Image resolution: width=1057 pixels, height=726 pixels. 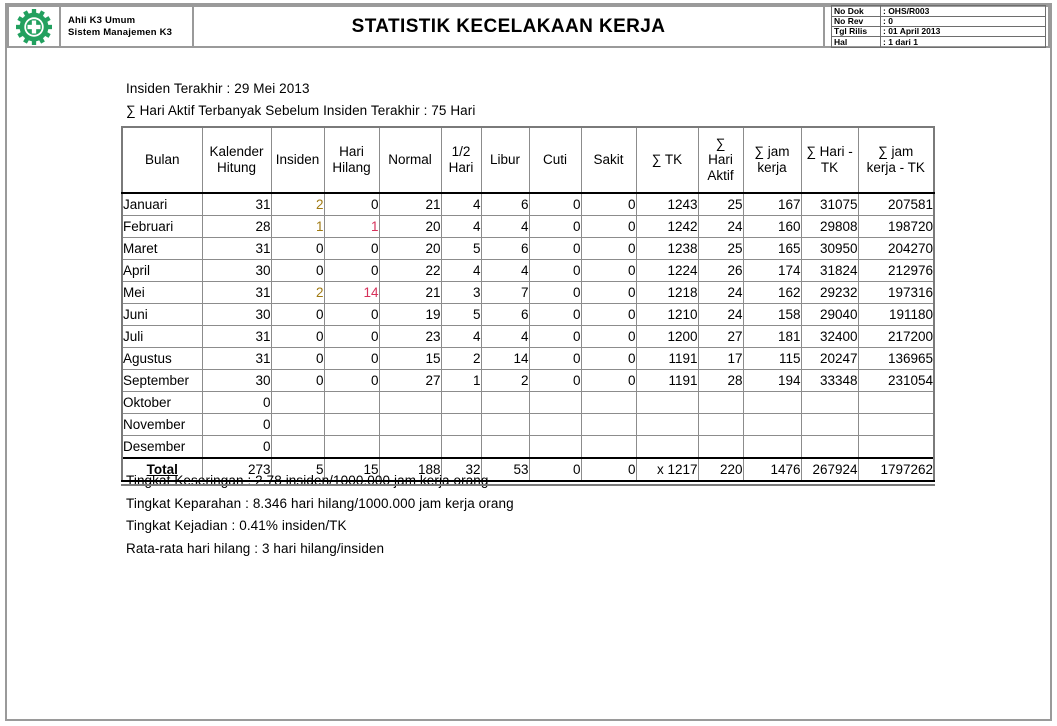 What do you see at coordinates (554, 159) in the screenshot?
I see `col-cuti-label: Cuti` at bounding box center [554, 159].